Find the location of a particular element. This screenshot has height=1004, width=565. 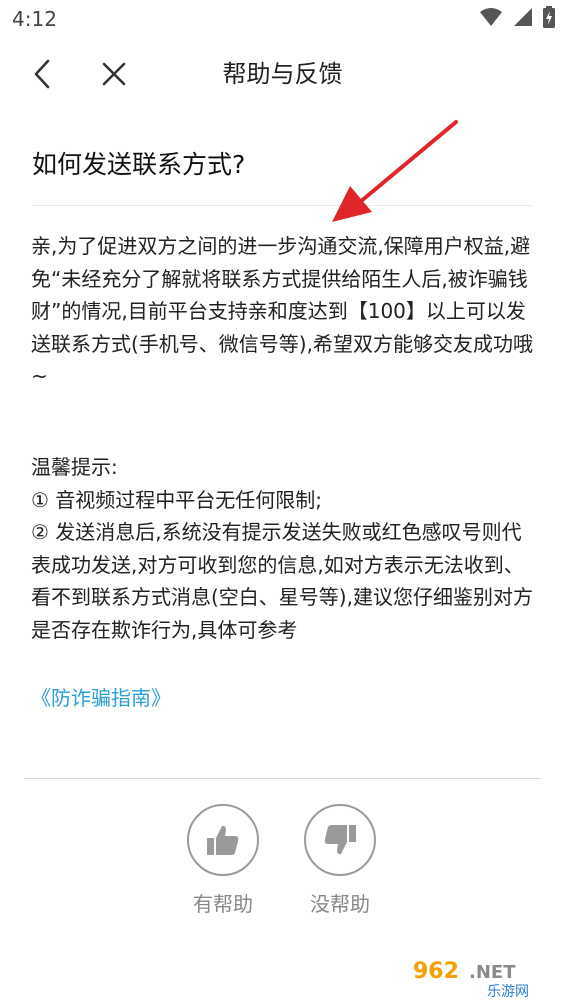

status-time: 4:12 is located at coordinates (34, 19).